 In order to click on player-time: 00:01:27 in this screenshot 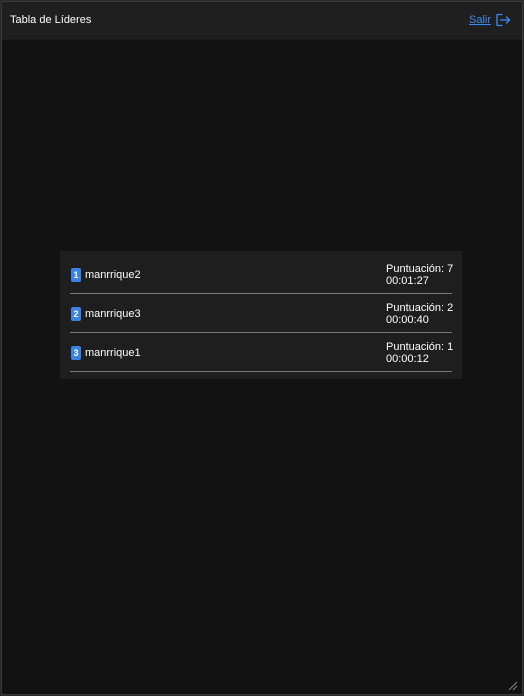, I will do `click(407, 281)`.